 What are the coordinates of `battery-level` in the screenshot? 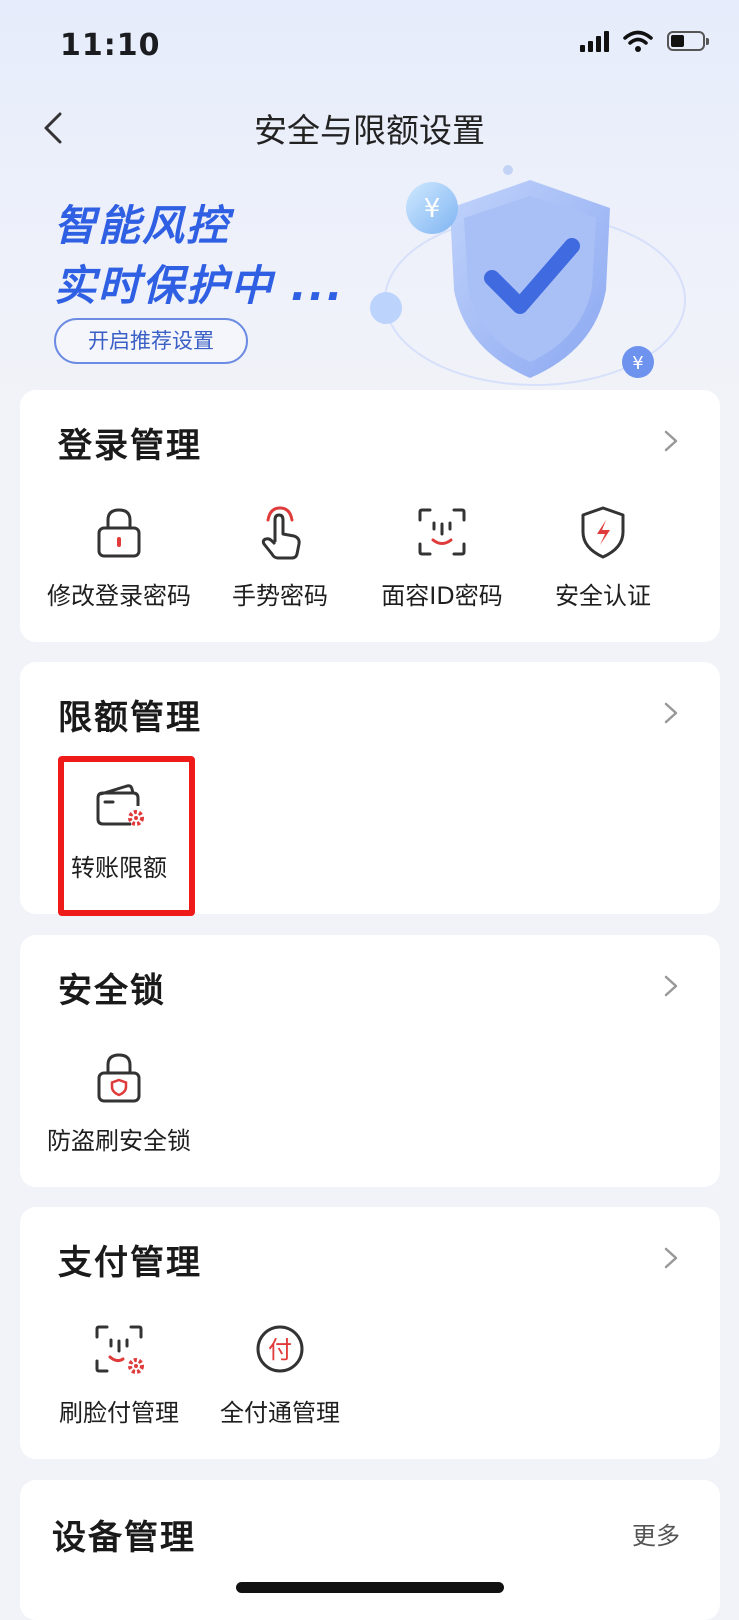 It's located at (677, 41).